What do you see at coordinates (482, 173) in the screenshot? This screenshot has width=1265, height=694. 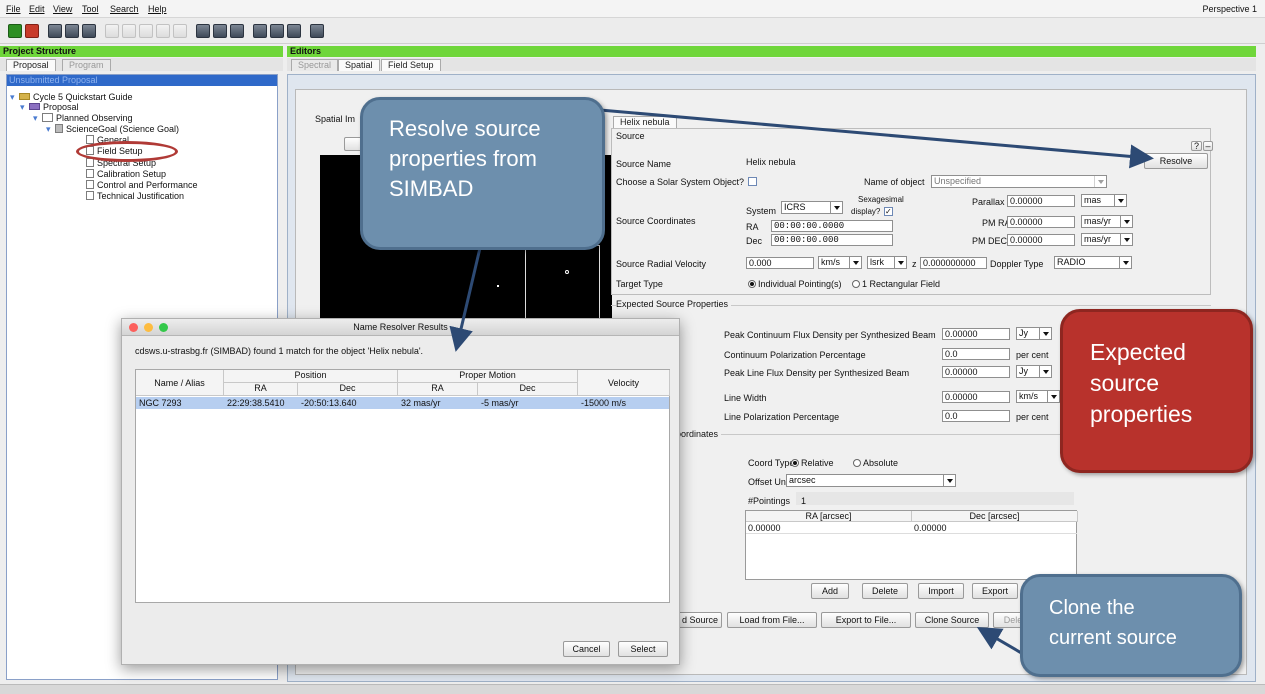 I see `callout-resolve: Resolve source properties from SIMBAD` at bounding box center [482, 173].